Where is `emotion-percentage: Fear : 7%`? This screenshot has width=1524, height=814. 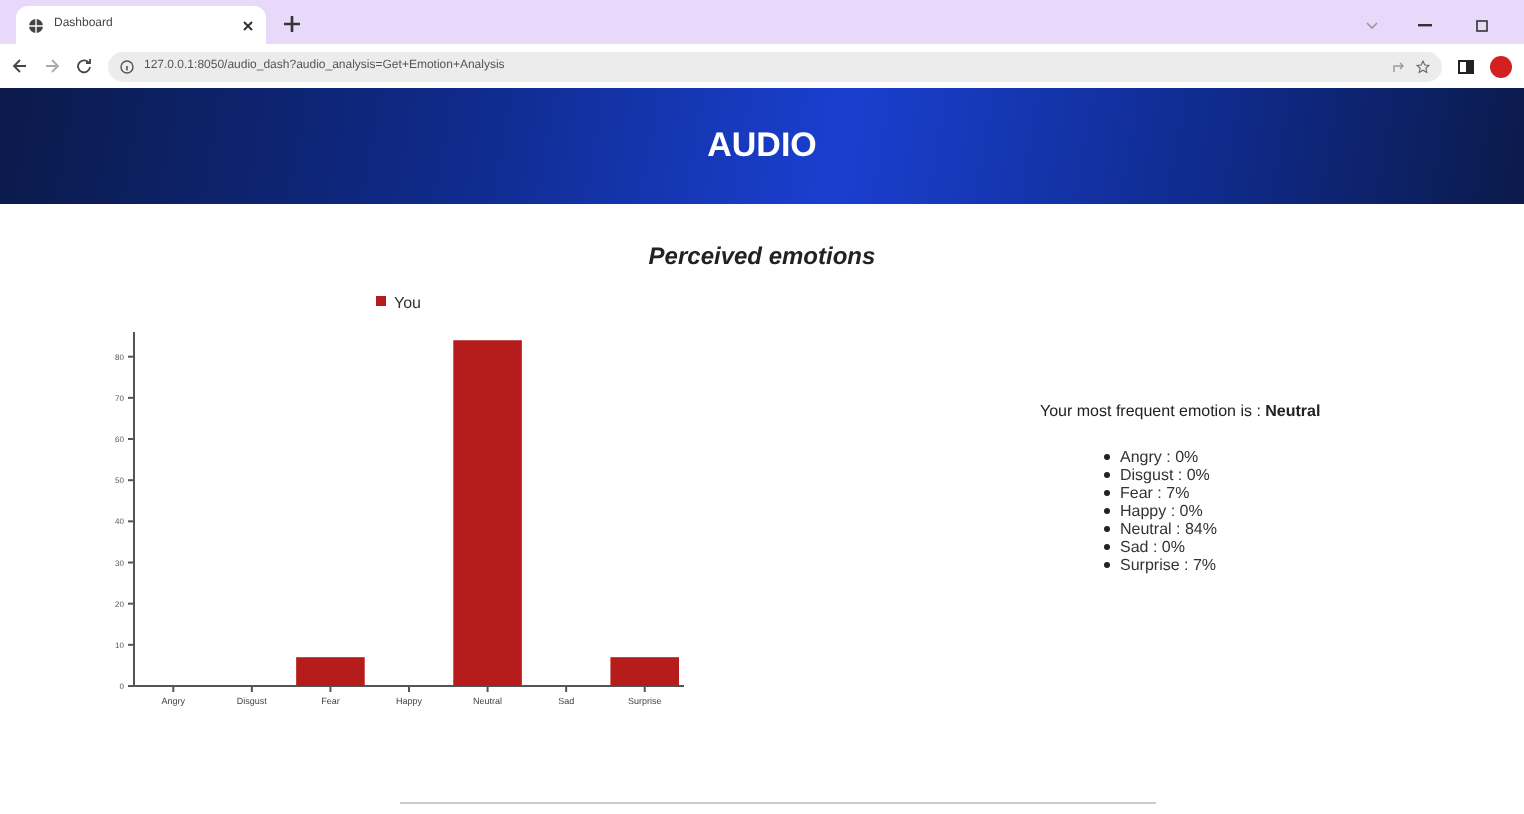
emotion-percentage: Fear : 7% is located at coordinates (1155, 493).